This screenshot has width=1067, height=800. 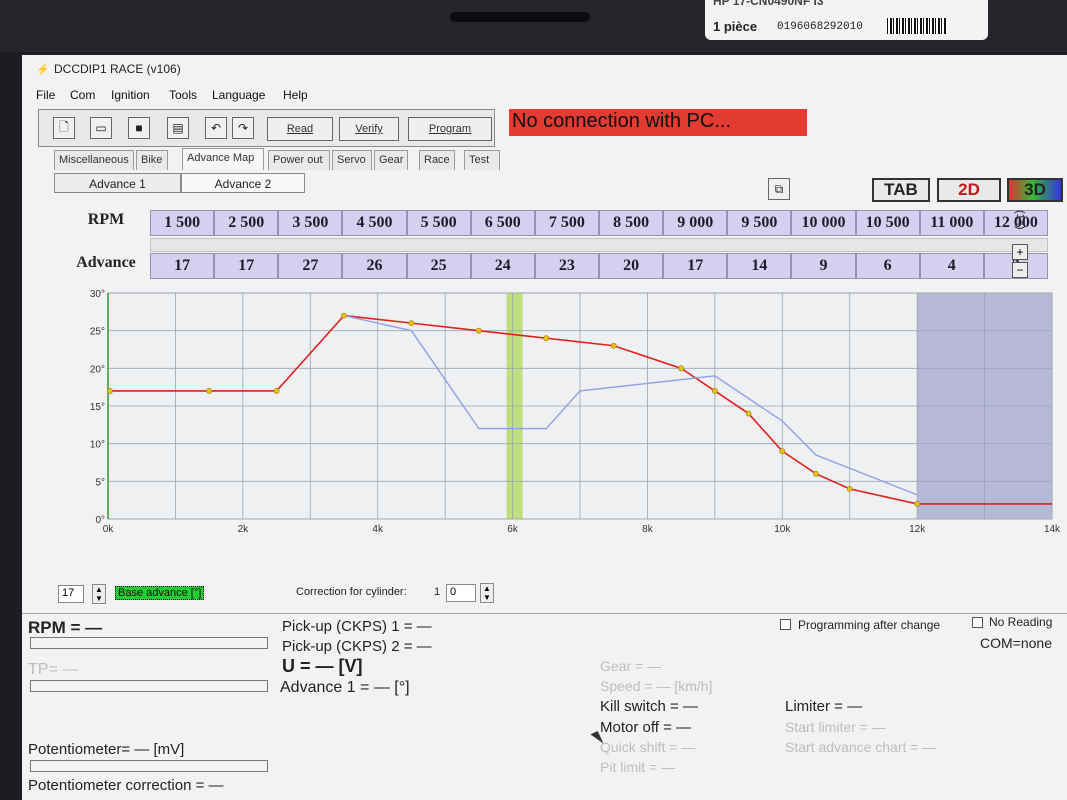 What do you see at coordinates (295, 95) in the screenshot?
I see `menu-help: Help` at bounding box center [295, 95].